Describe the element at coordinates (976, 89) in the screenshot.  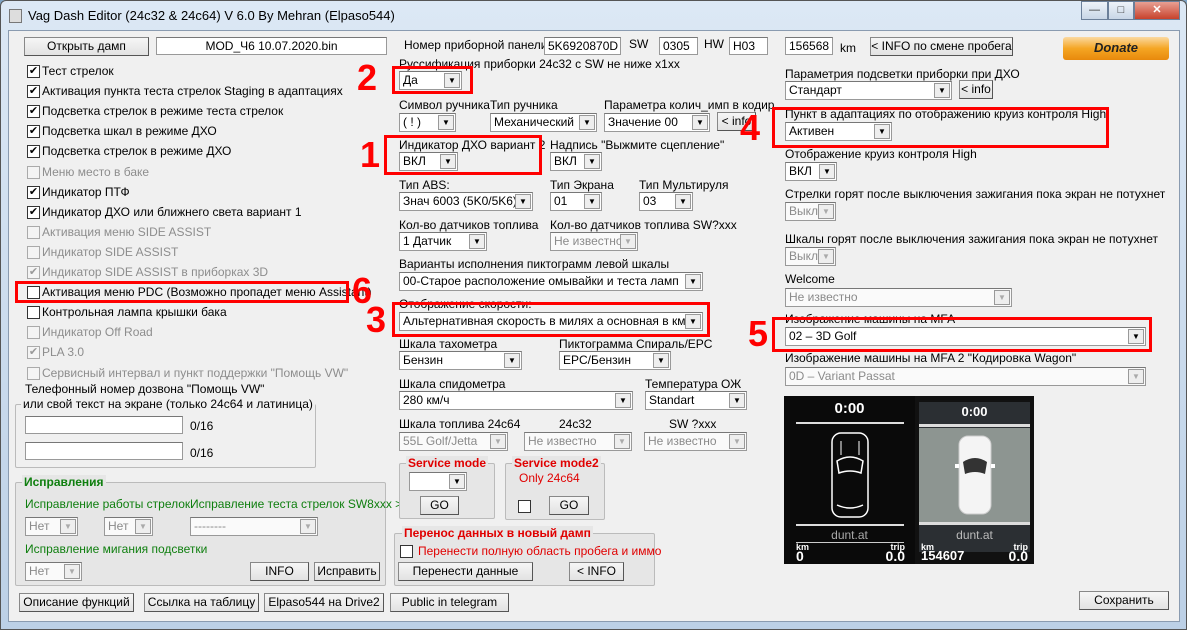
I see `drl-param-info-button: < info` at that location.